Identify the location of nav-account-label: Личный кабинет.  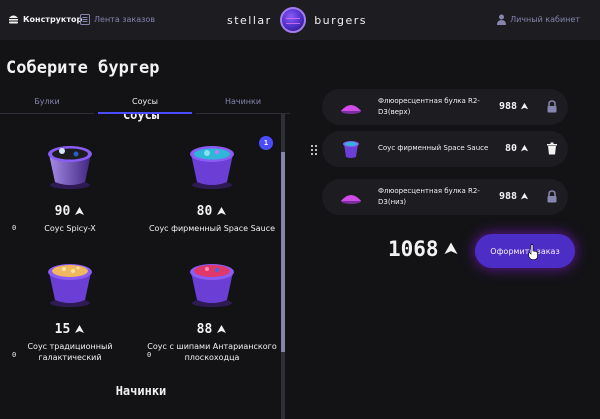
(545, 19).